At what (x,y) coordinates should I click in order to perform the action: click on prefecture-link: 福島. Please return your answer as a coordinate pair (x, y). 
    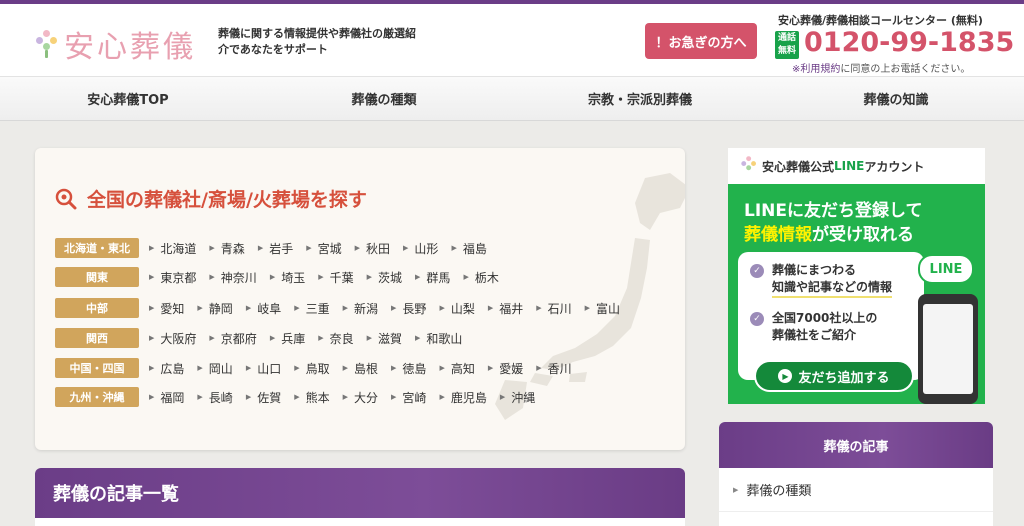
    Looking at the image, I should click on (469, 248).